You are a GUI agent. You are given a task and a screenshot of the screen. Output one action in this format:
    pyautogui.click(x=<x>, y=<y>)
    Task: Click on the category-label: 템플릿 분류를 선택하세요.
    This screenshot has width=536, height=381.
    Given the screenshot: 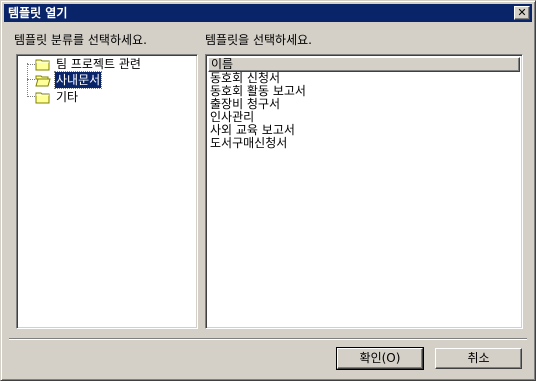 What is the action you would take?
    pyautogui.click(x=80, y=40)
    